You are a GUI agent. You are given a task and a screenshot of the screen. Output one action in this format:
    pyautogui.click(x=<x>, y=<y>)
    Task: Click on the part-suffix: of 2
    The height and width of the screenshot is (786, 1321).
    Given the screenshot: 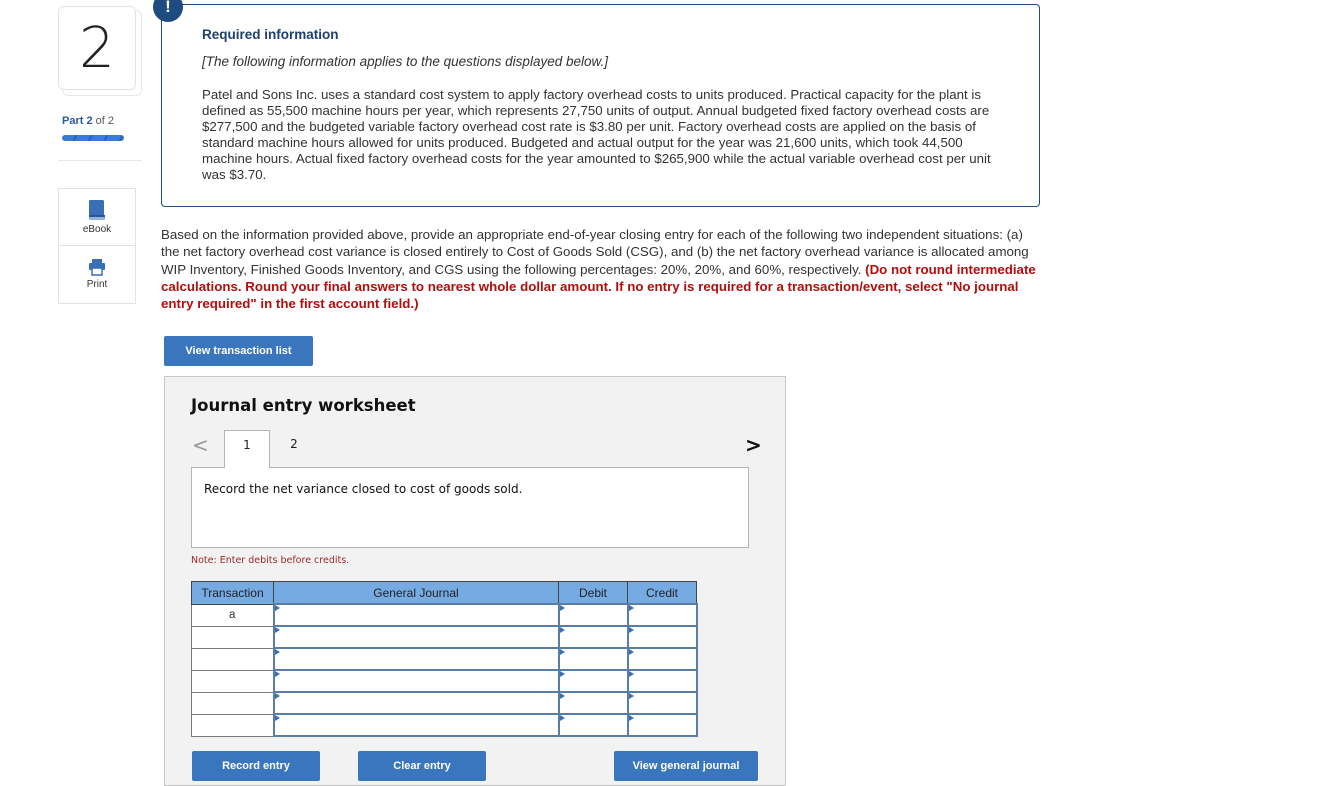 What is the action you would take?
    pyautogui.click(x=105, y=121)
    